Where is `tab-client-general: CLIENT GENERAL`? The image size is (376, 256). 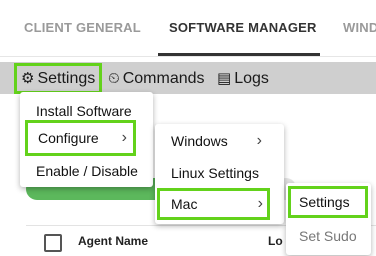 tab-client-general: CLIENT GENERAL is located at coordinates (82, 27).